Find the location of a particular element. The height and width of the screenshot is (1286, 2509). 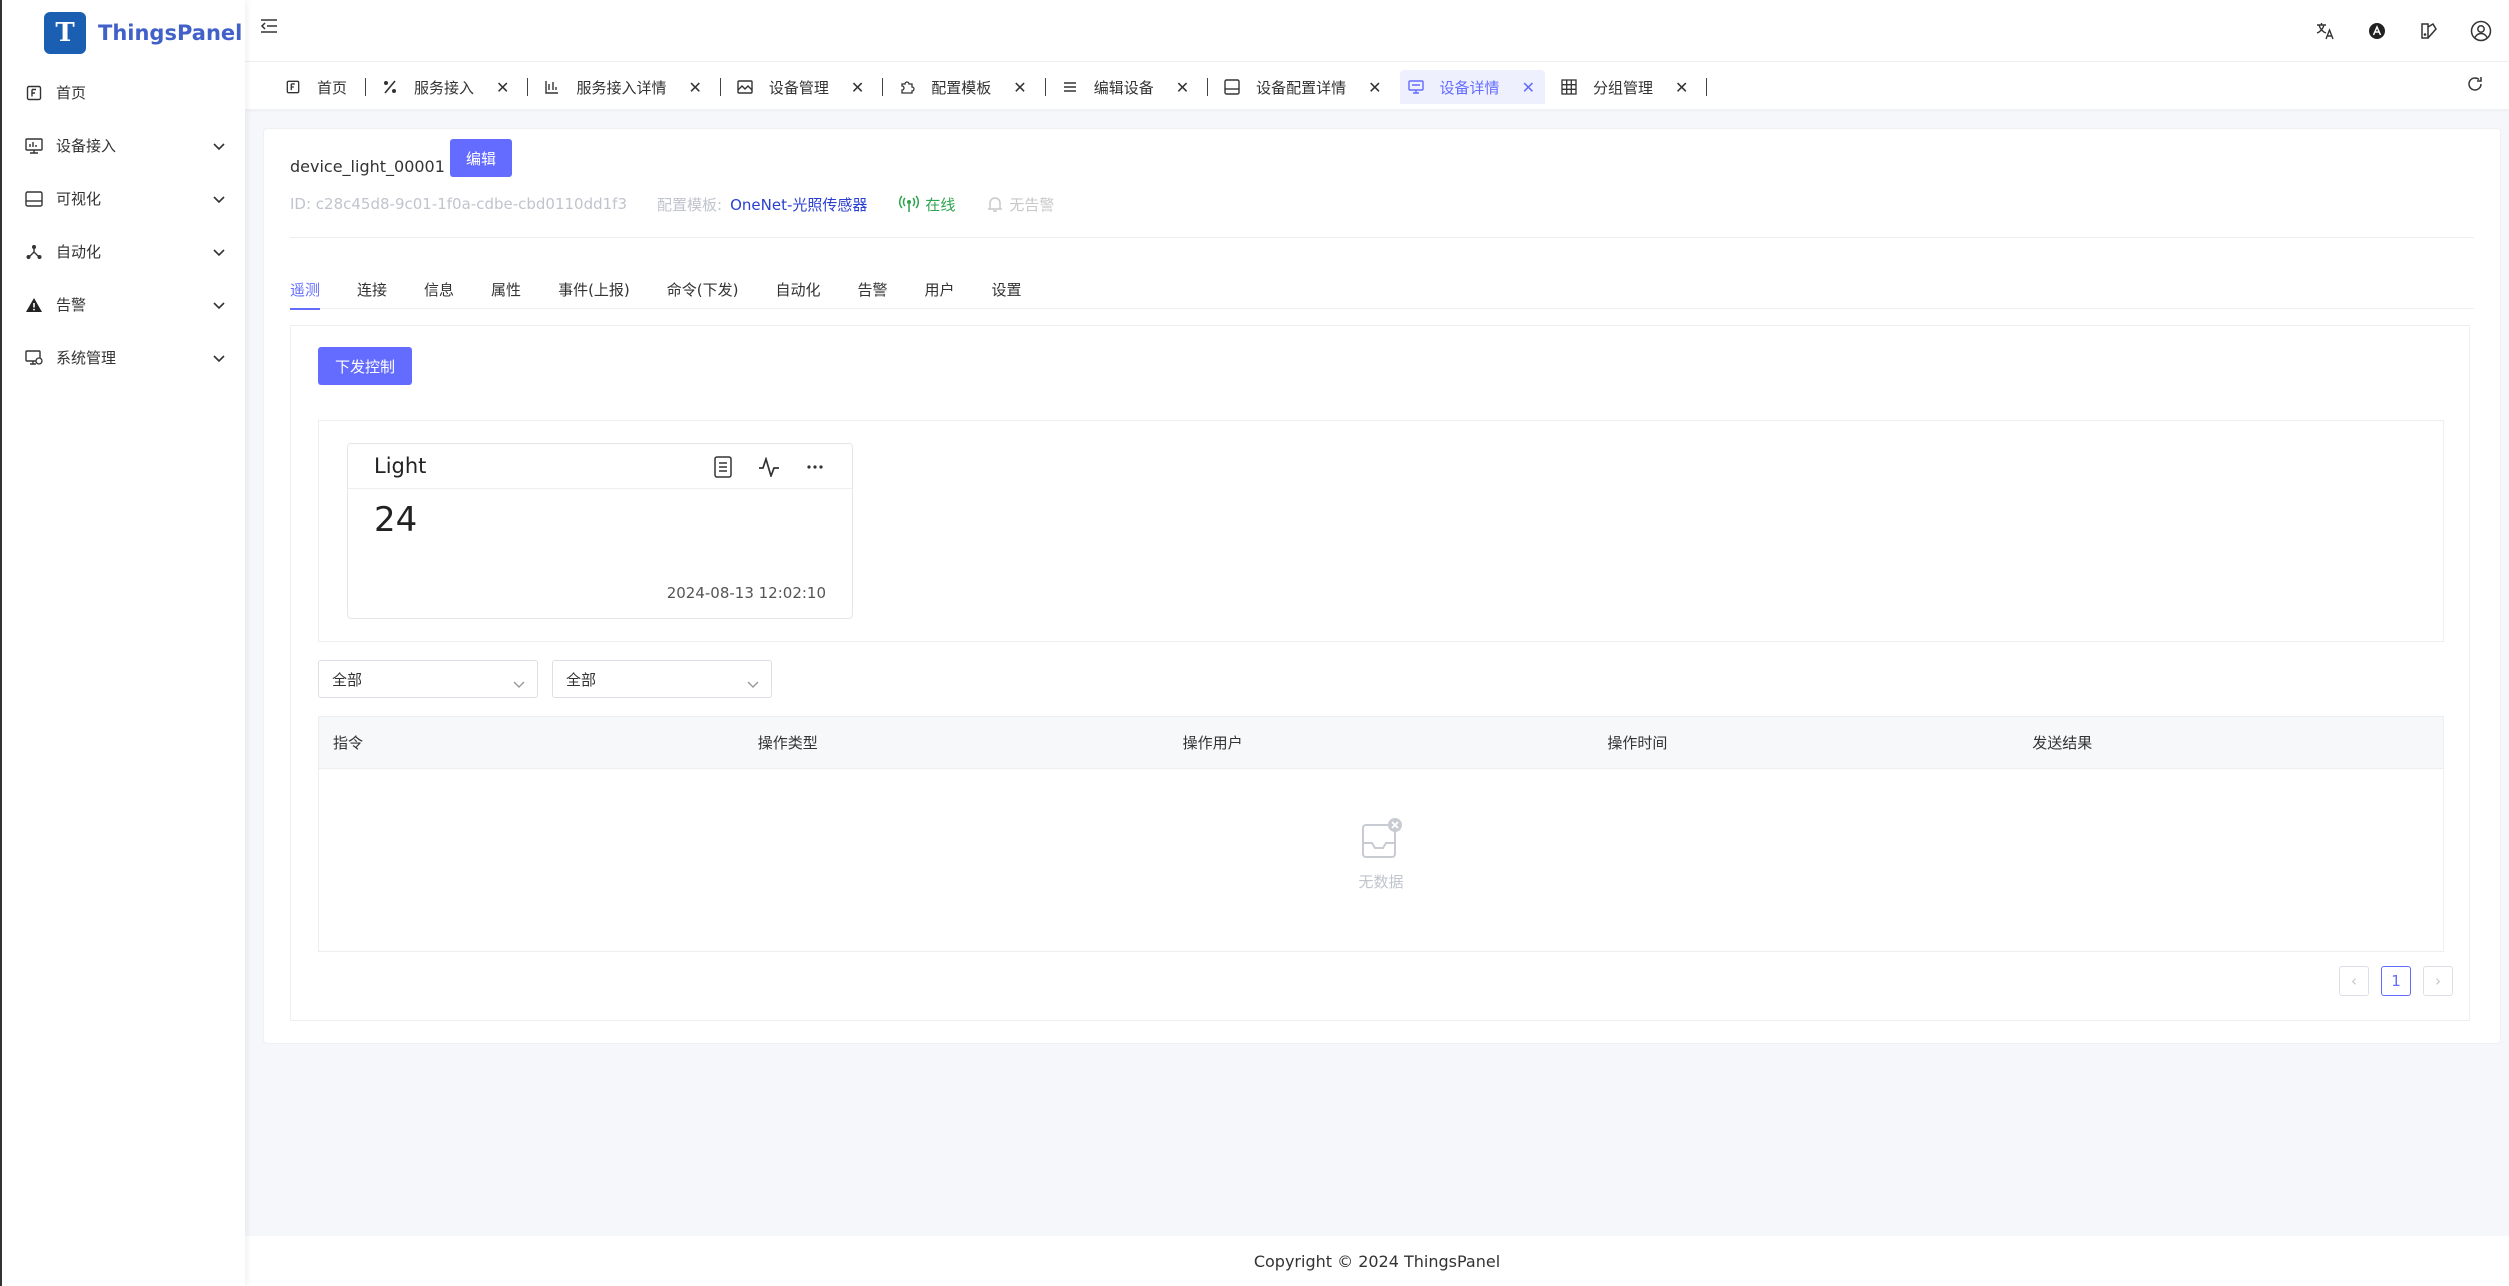

column-header: 操作类型 is located at coordinates (787, 743).